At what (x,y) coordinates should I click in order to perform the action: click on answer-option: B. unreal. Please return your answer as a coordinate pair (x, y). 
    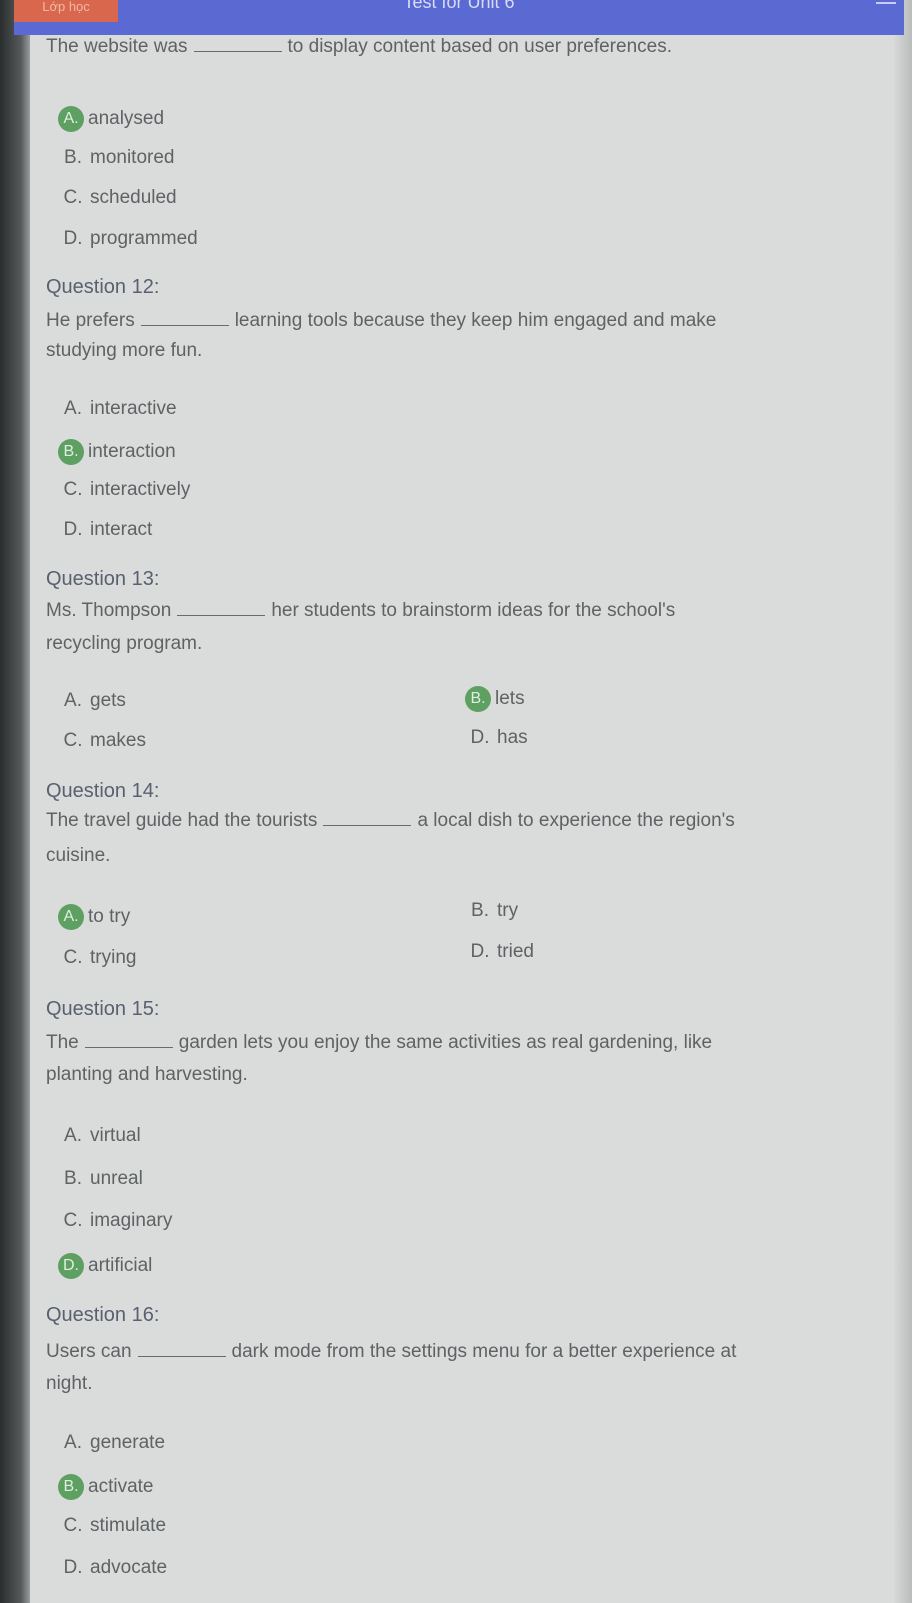
    Looking at the image, I should click on (100, 1179).